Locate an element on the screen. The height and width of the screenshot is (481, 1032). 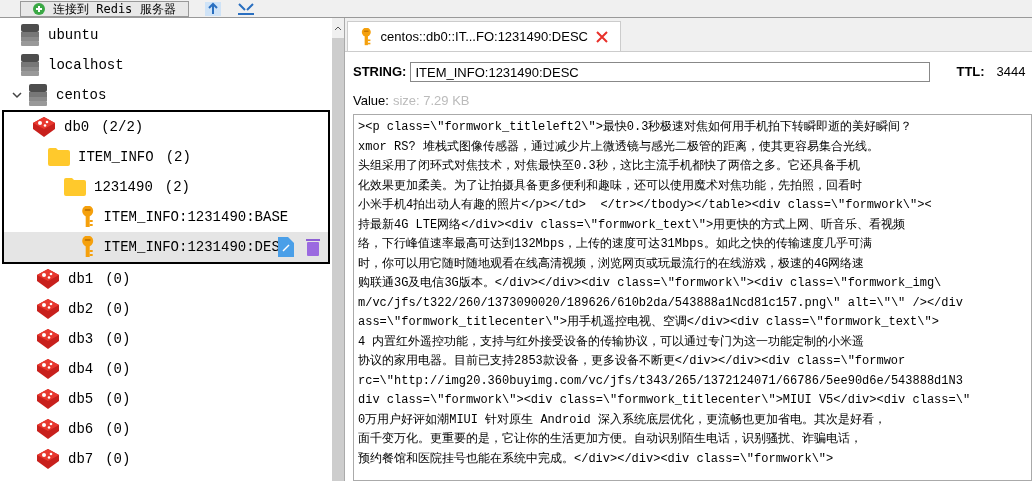
ttl-label: TTL: is located at coordinates (970, 72).